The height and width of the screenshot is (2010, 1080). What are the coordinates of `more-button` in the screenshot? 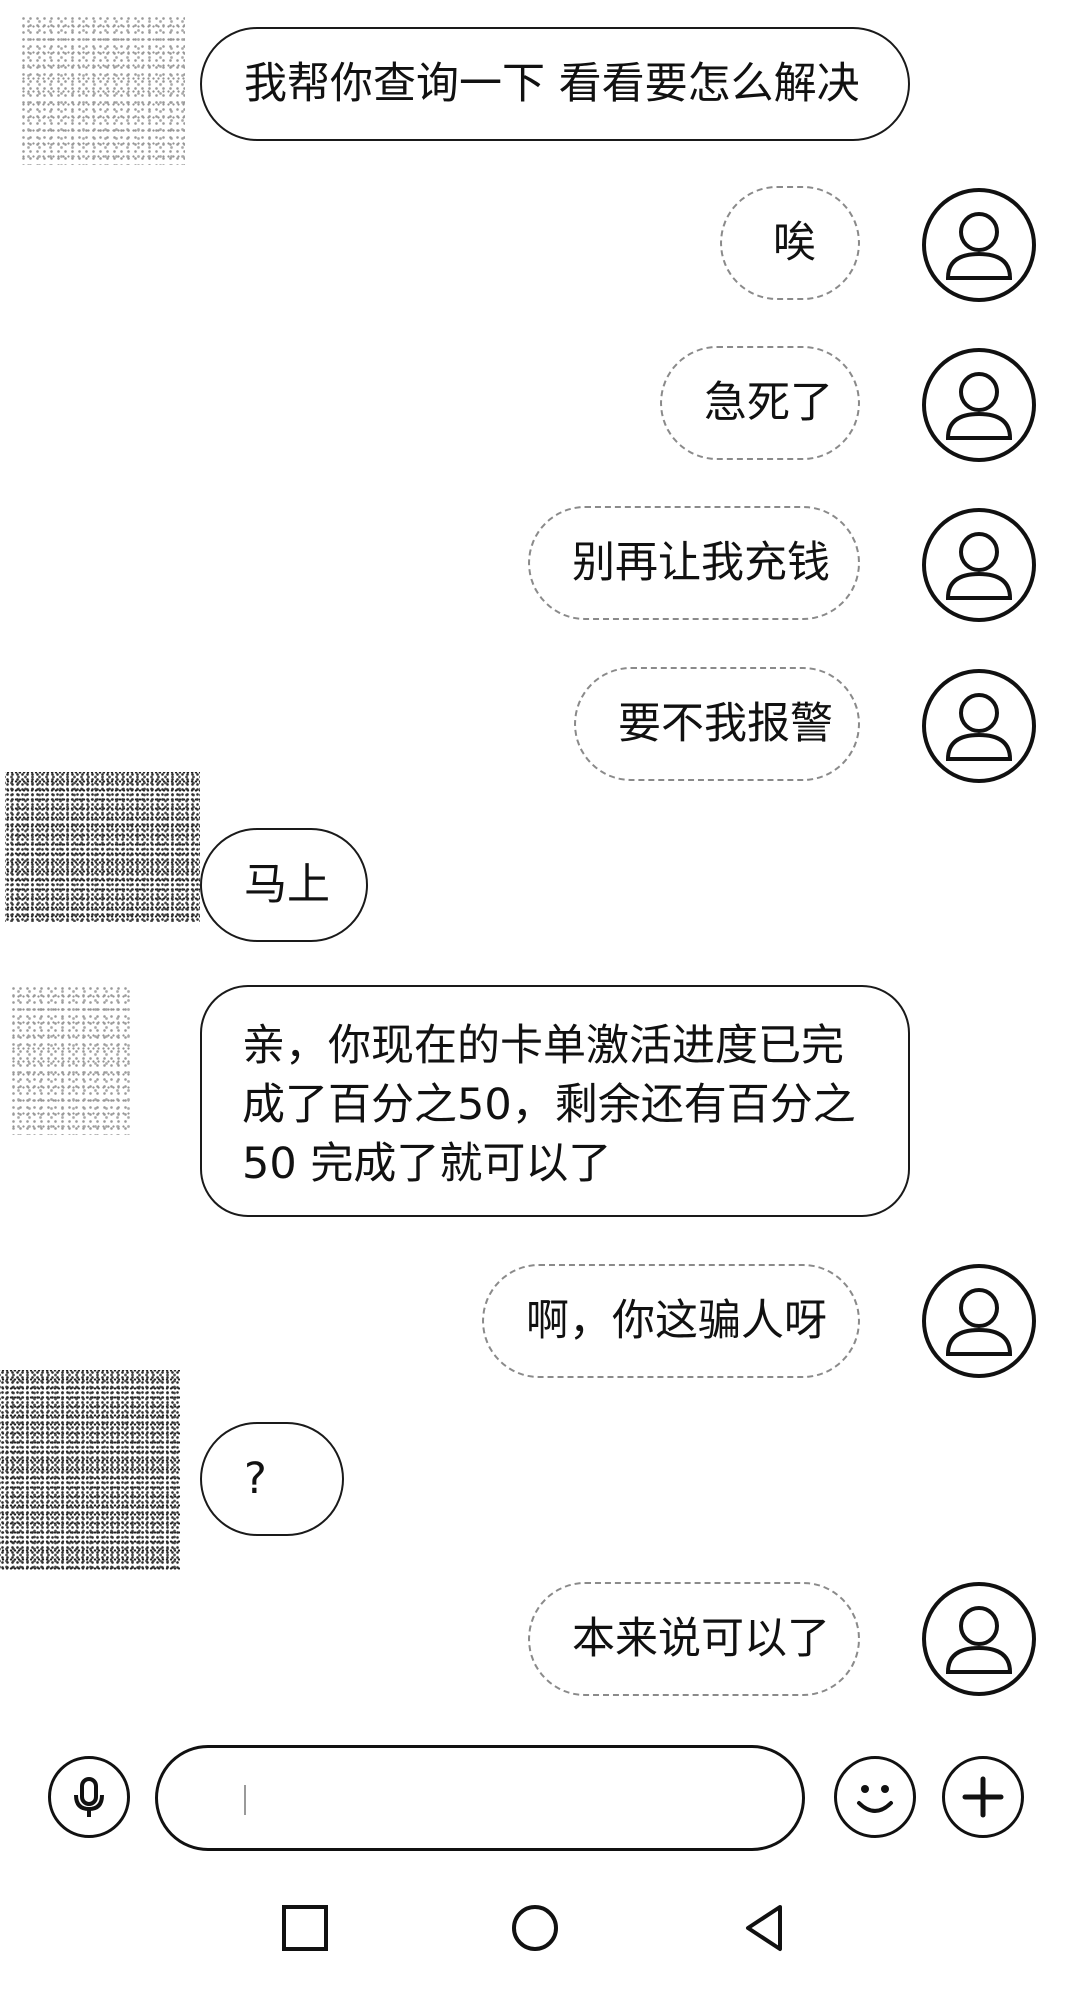 It's located at (983, 1797).